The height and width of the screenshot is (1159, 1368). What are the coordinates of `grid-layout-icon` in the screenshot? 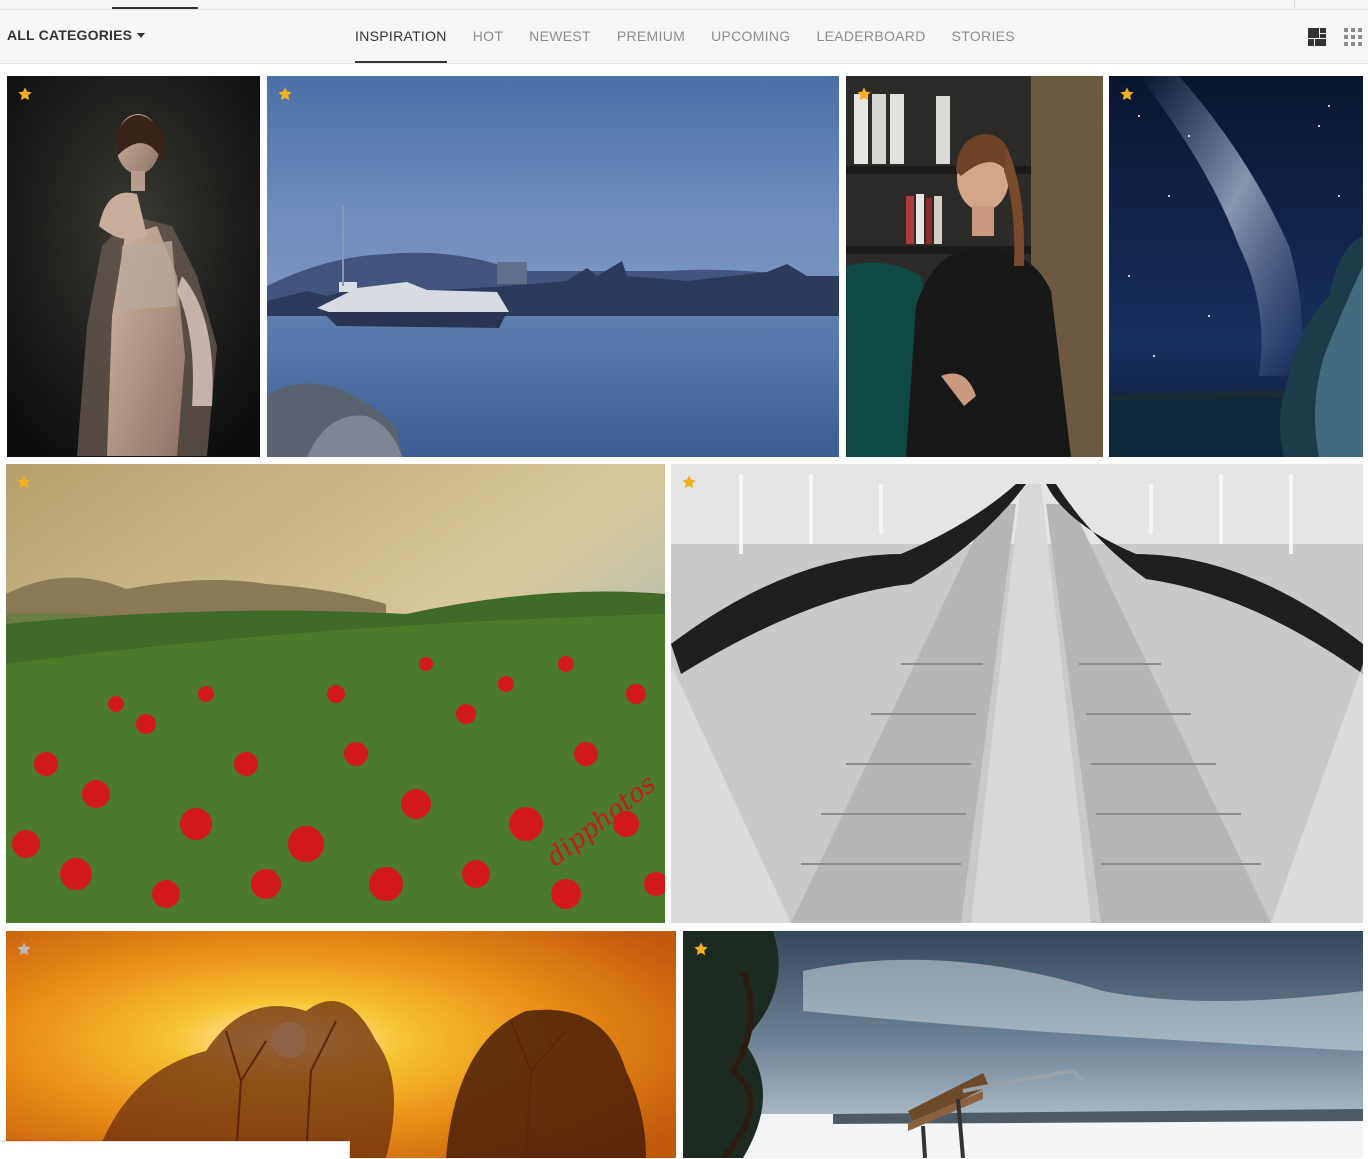 It's located at (1353, 37).